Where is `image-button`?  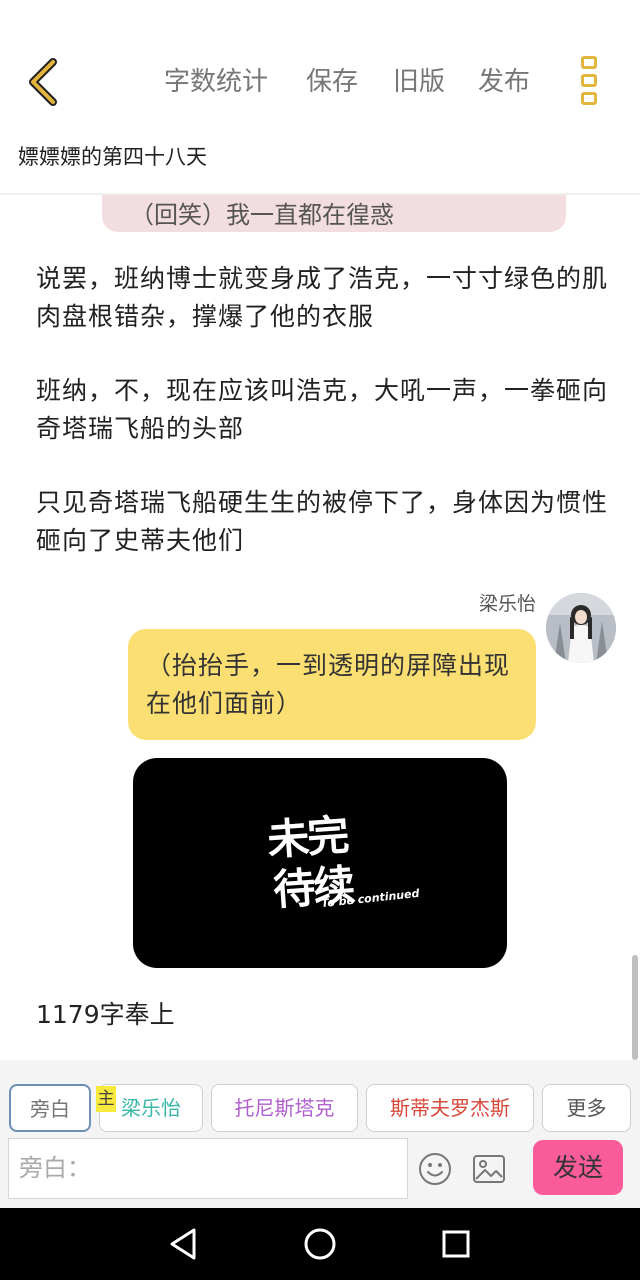
image-button is located at coordinates (489, 1169).